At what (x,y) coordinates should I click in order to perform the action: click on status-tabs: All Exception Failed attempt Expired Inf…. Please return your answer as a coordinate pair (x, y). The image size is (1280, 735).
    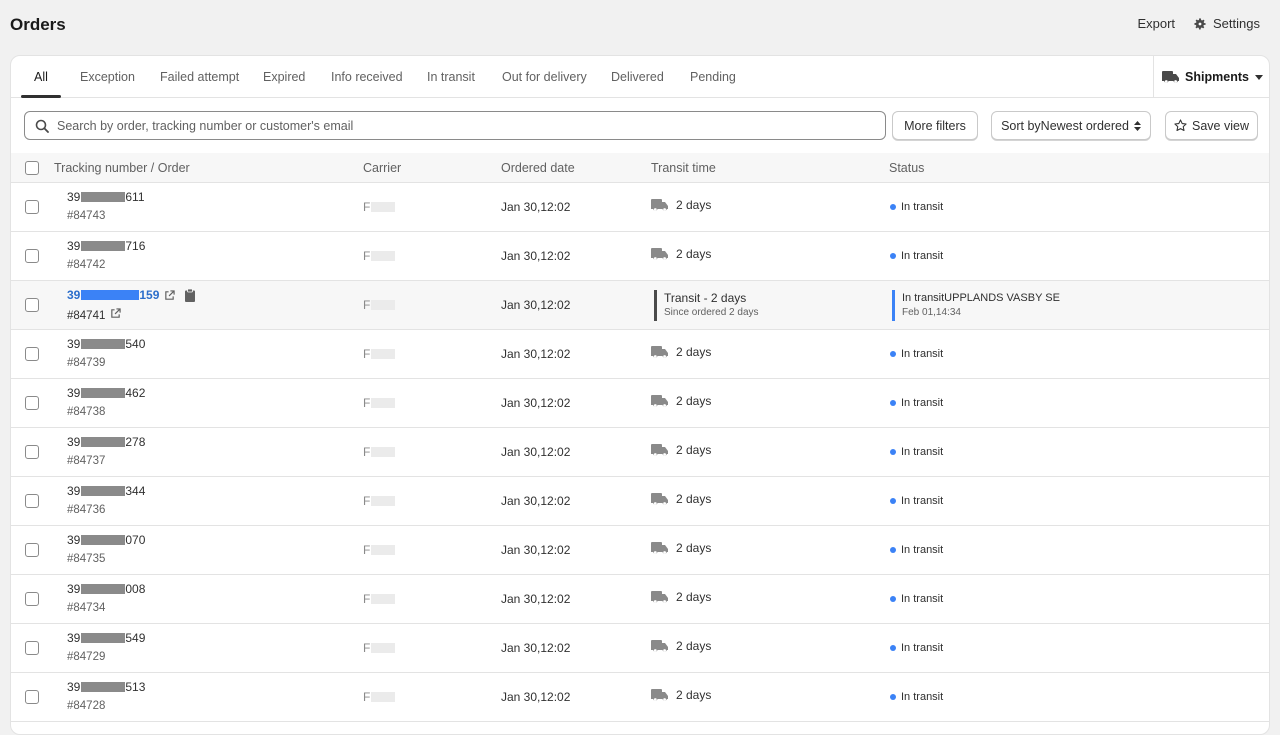
    Looking at the image, I should click on (640, 77).